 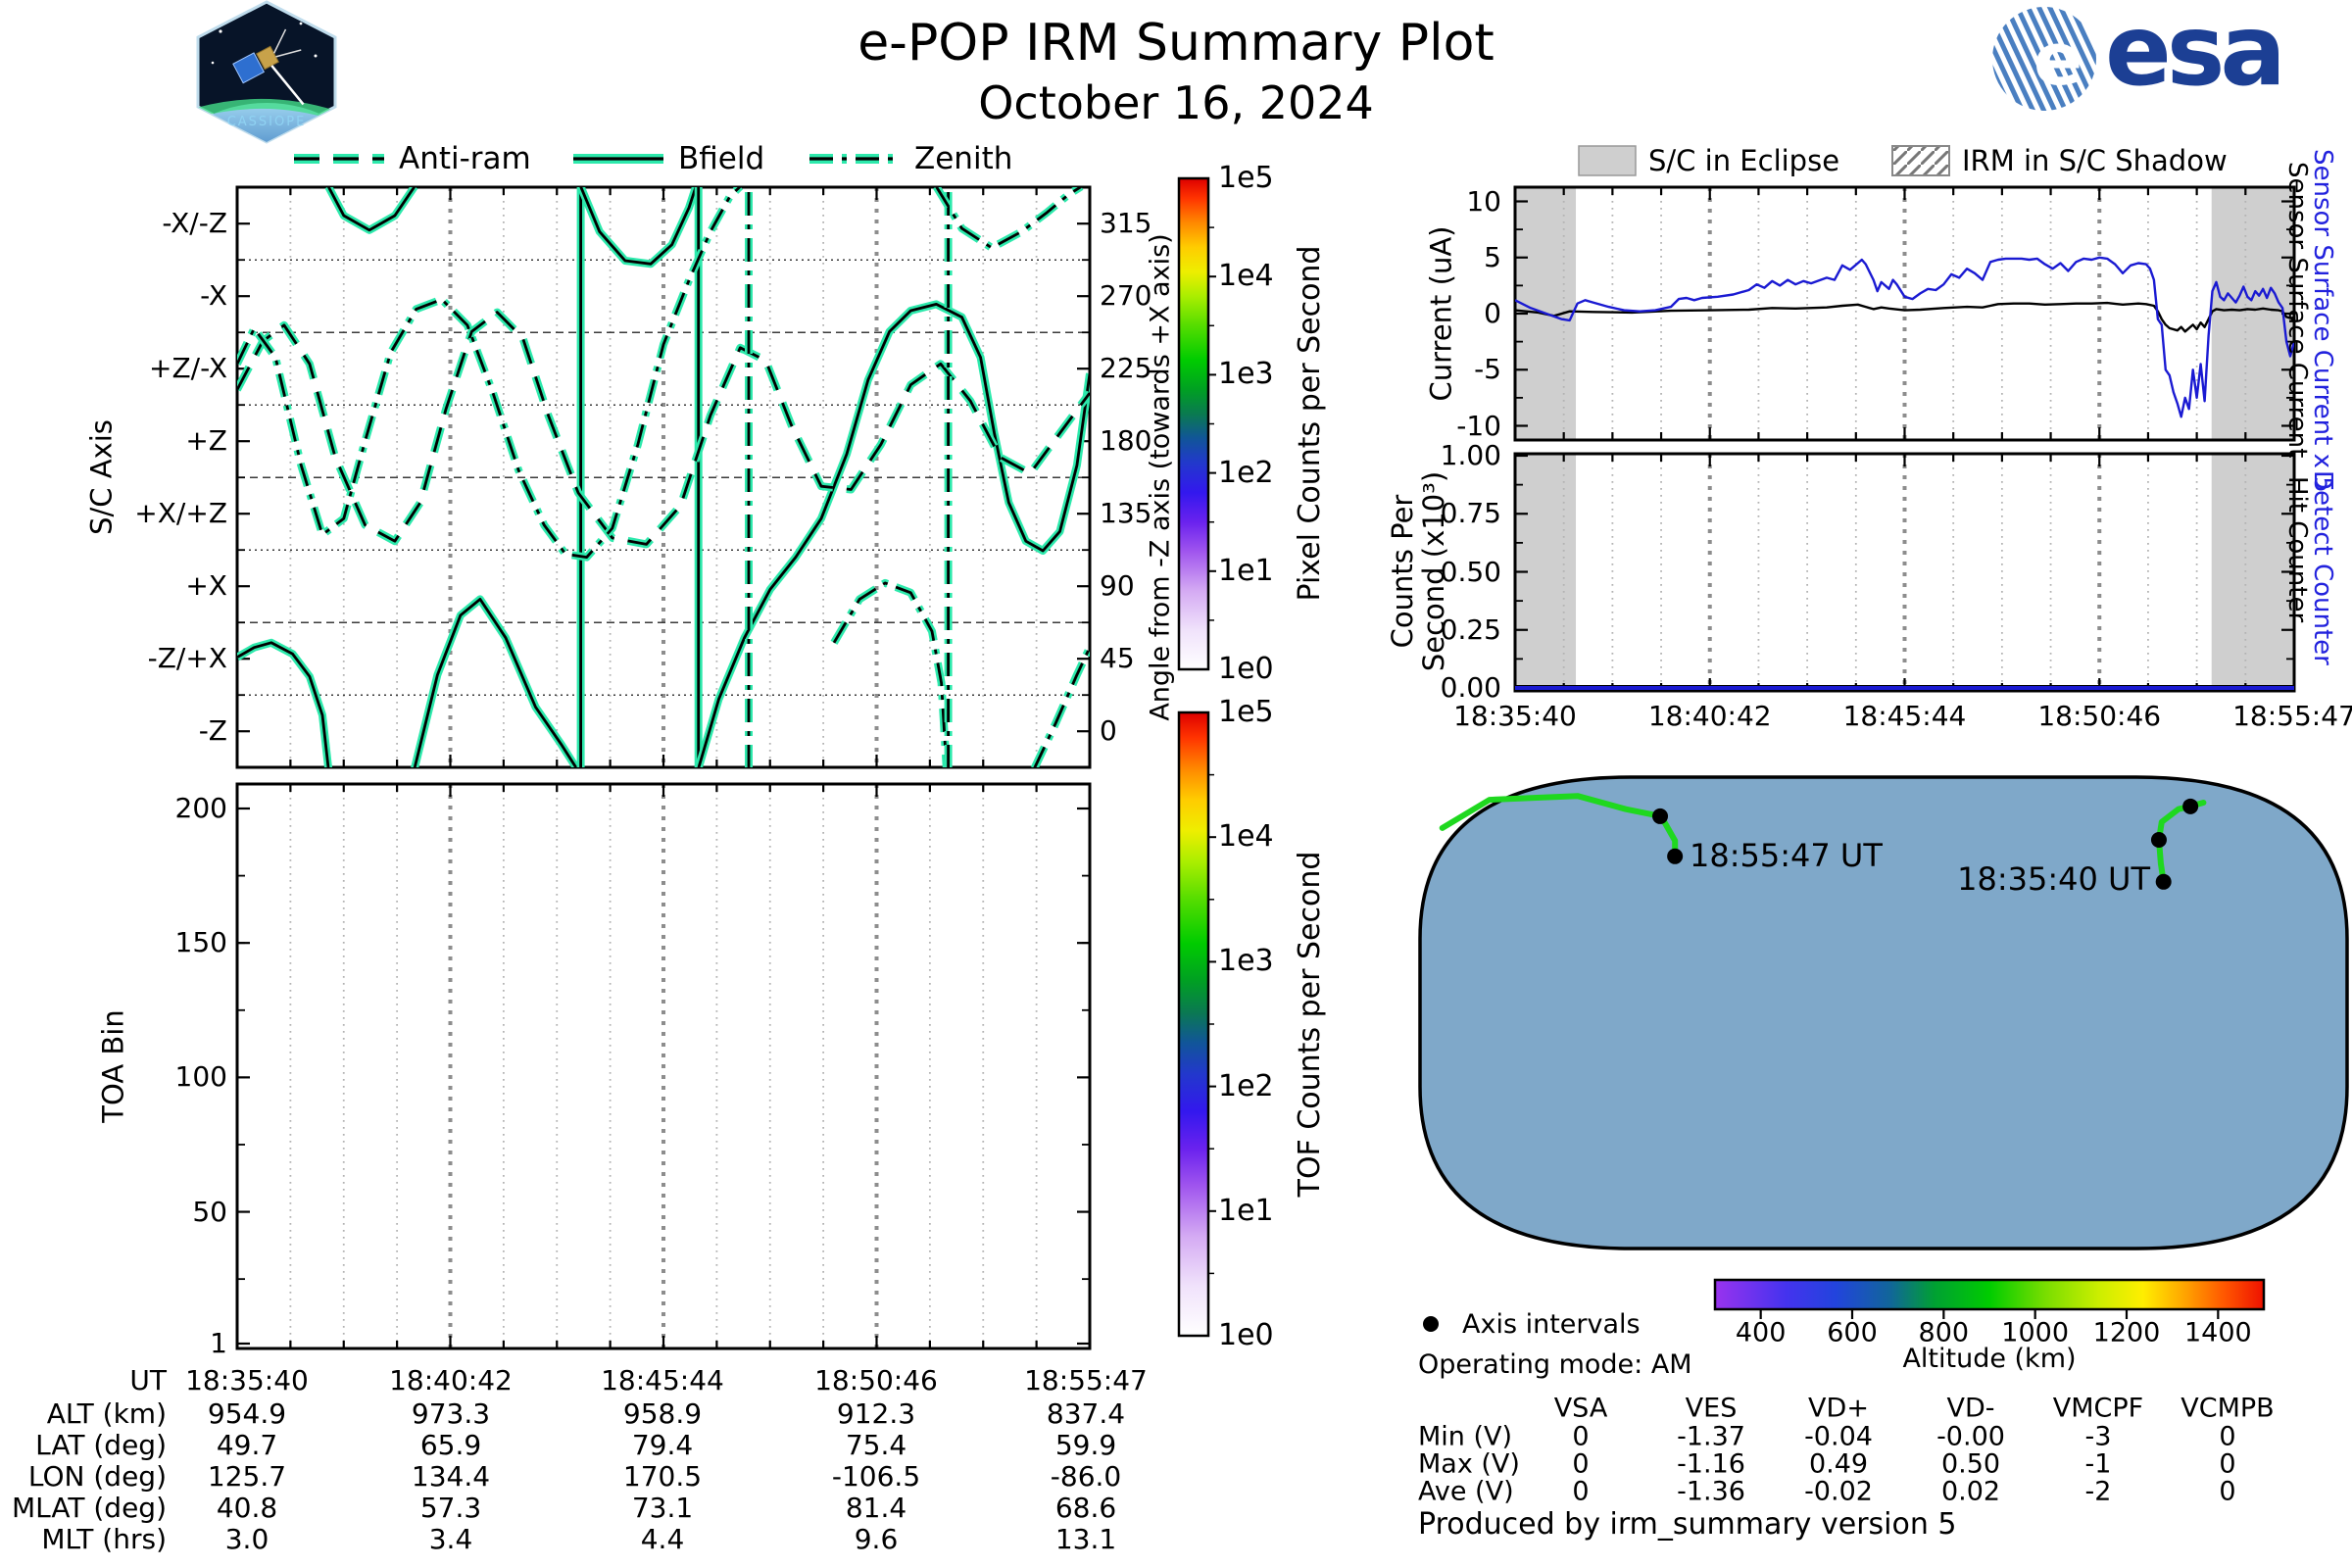 What do you see at coordinates (1711, 1464) in the screenshot?
I see `voltage-value: -1.16` at bounding box center [1711, 1464].